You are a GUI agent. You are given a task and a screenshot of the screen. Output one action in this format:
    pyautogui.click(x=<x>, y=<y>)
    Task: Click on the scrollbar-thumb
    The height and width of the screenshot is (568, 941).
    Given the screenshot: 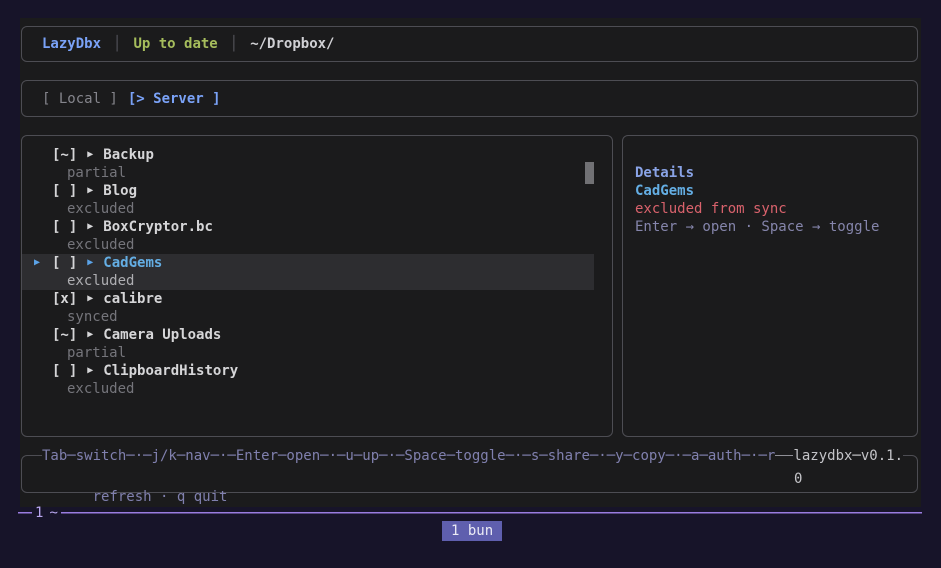 What is the action you would take?
    pyautogui.click(x=589, y=173)
    